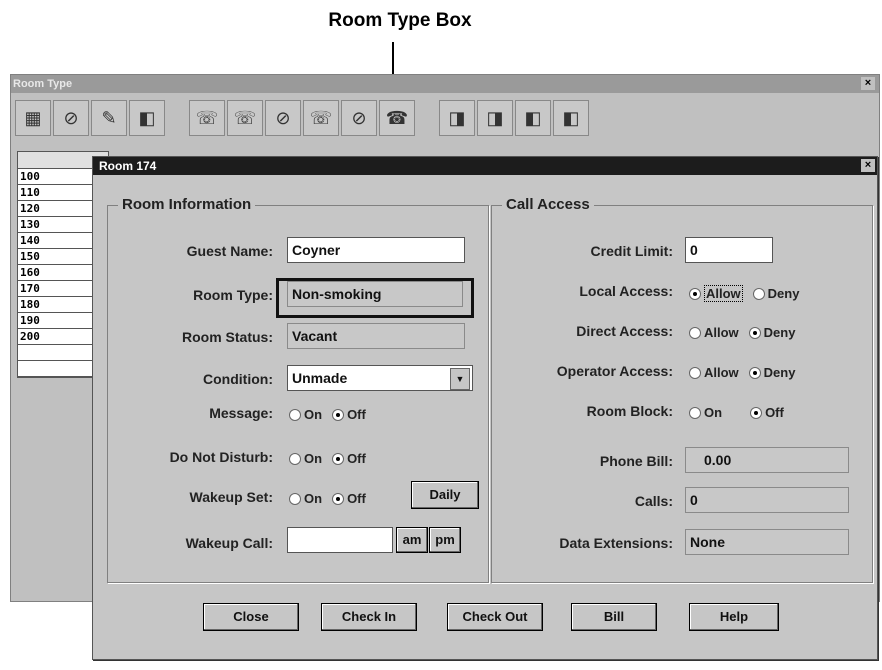 The height and width of the screenshot is (670, 882). I want to click on local-access-label: Local Access:, so click(626, 291).